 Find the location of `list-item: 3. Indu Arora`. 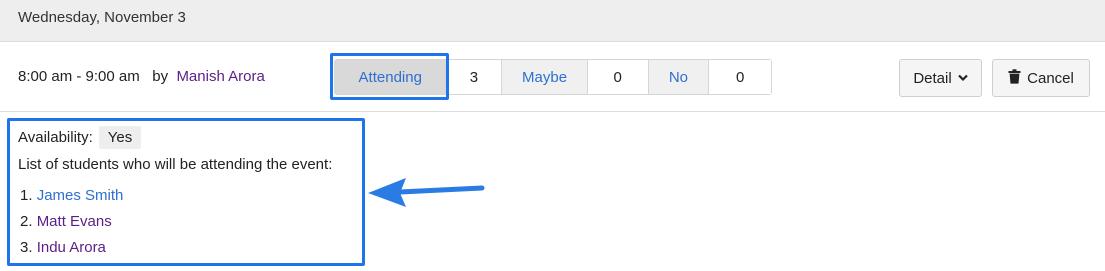

list-item: 3. Indu Arora is located at coordinates (71, 251).